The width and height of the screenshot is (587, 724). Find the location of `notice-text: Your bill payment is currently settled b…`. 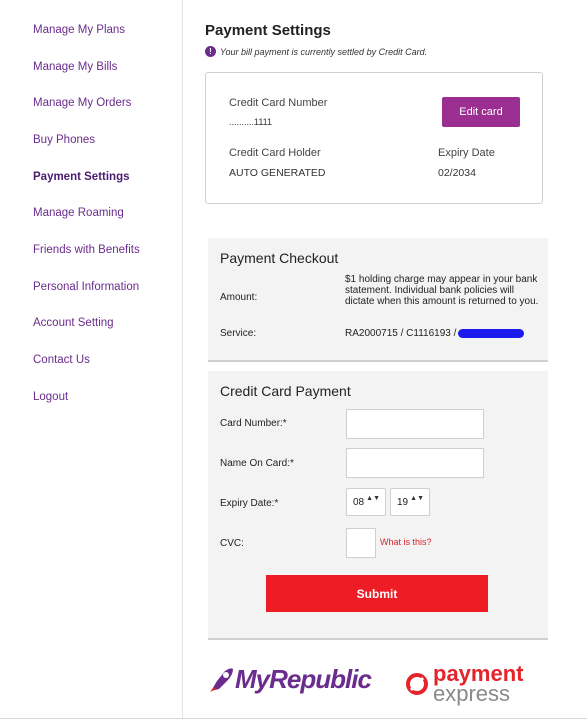

notice-text: Your bill payment is currently settled b… is located at coordinates (324, 51).